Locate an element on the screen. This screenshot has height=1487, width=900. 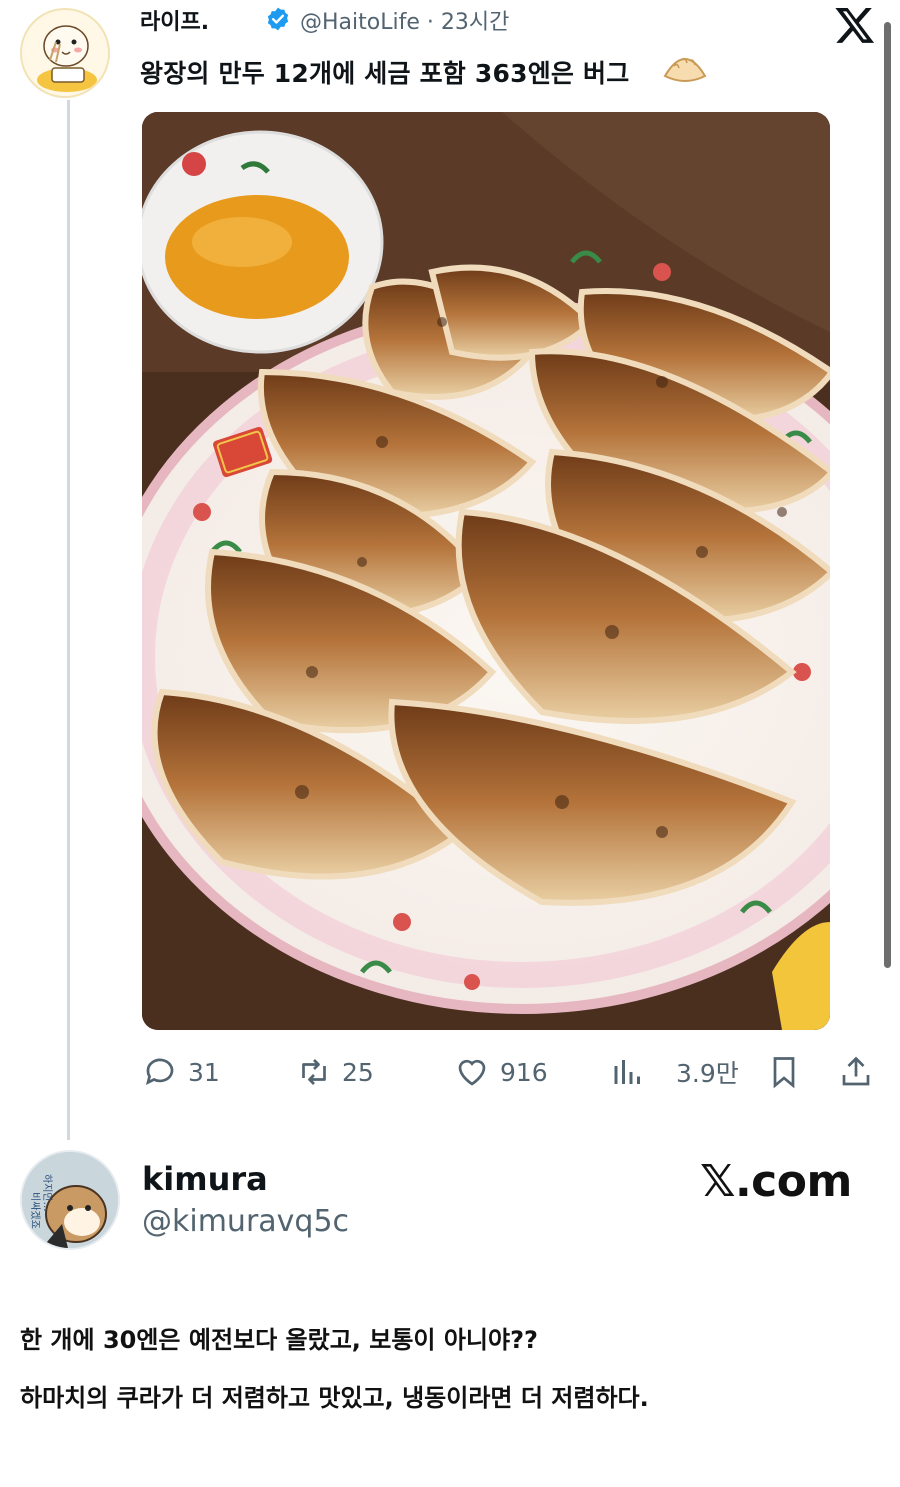
retweet-count: 25 is located at coordinates (358, 1072).